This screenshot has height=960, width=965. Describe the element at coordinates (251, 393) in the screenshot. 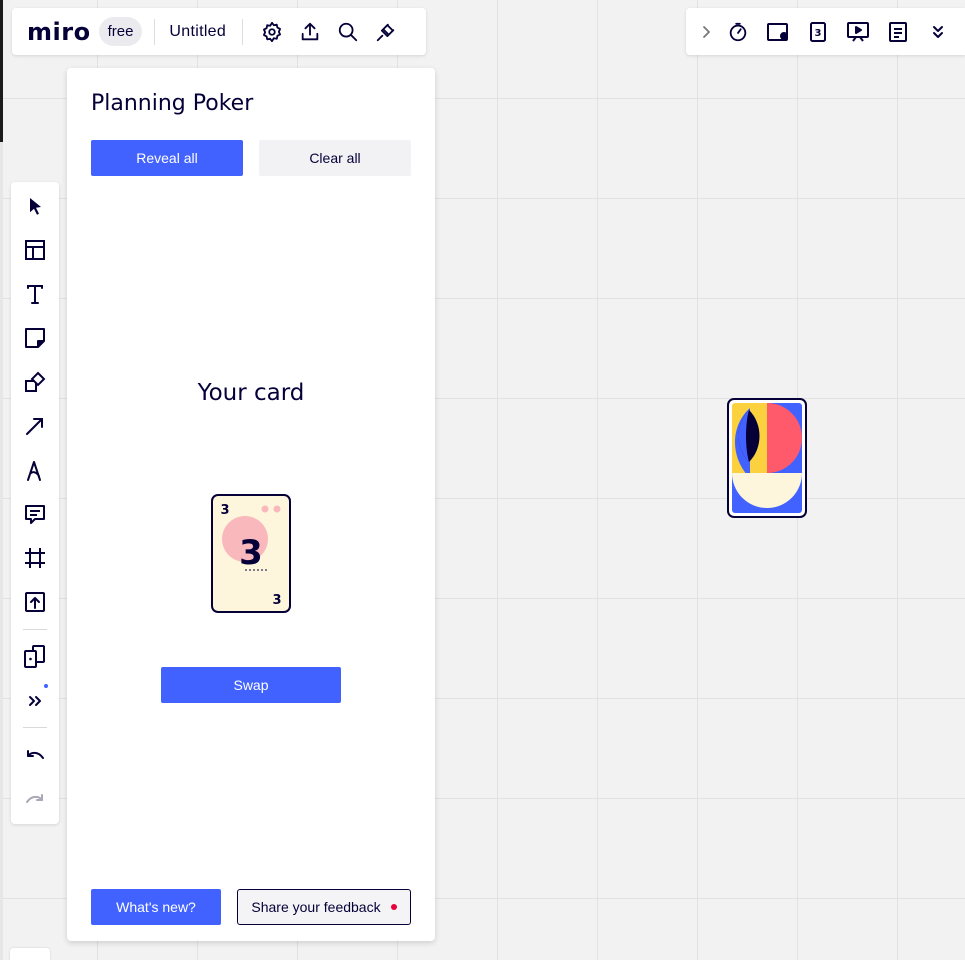

I see `your-card-heading: Your card` at that location.